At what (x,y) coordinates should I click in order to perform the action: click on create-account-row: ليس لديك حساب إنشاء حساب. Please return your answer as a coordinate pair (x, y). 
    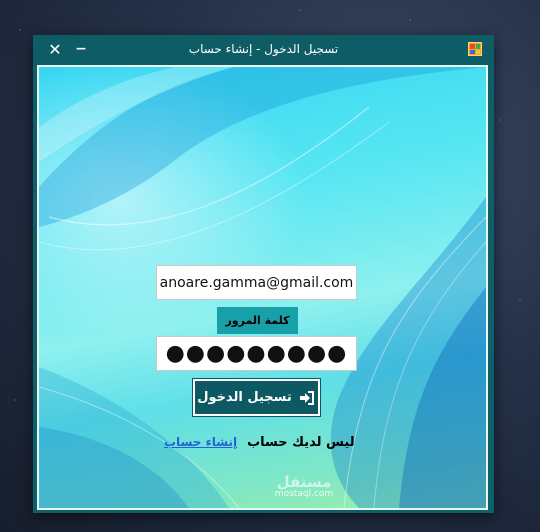
    Looking at the image, I should click on (259, 442).